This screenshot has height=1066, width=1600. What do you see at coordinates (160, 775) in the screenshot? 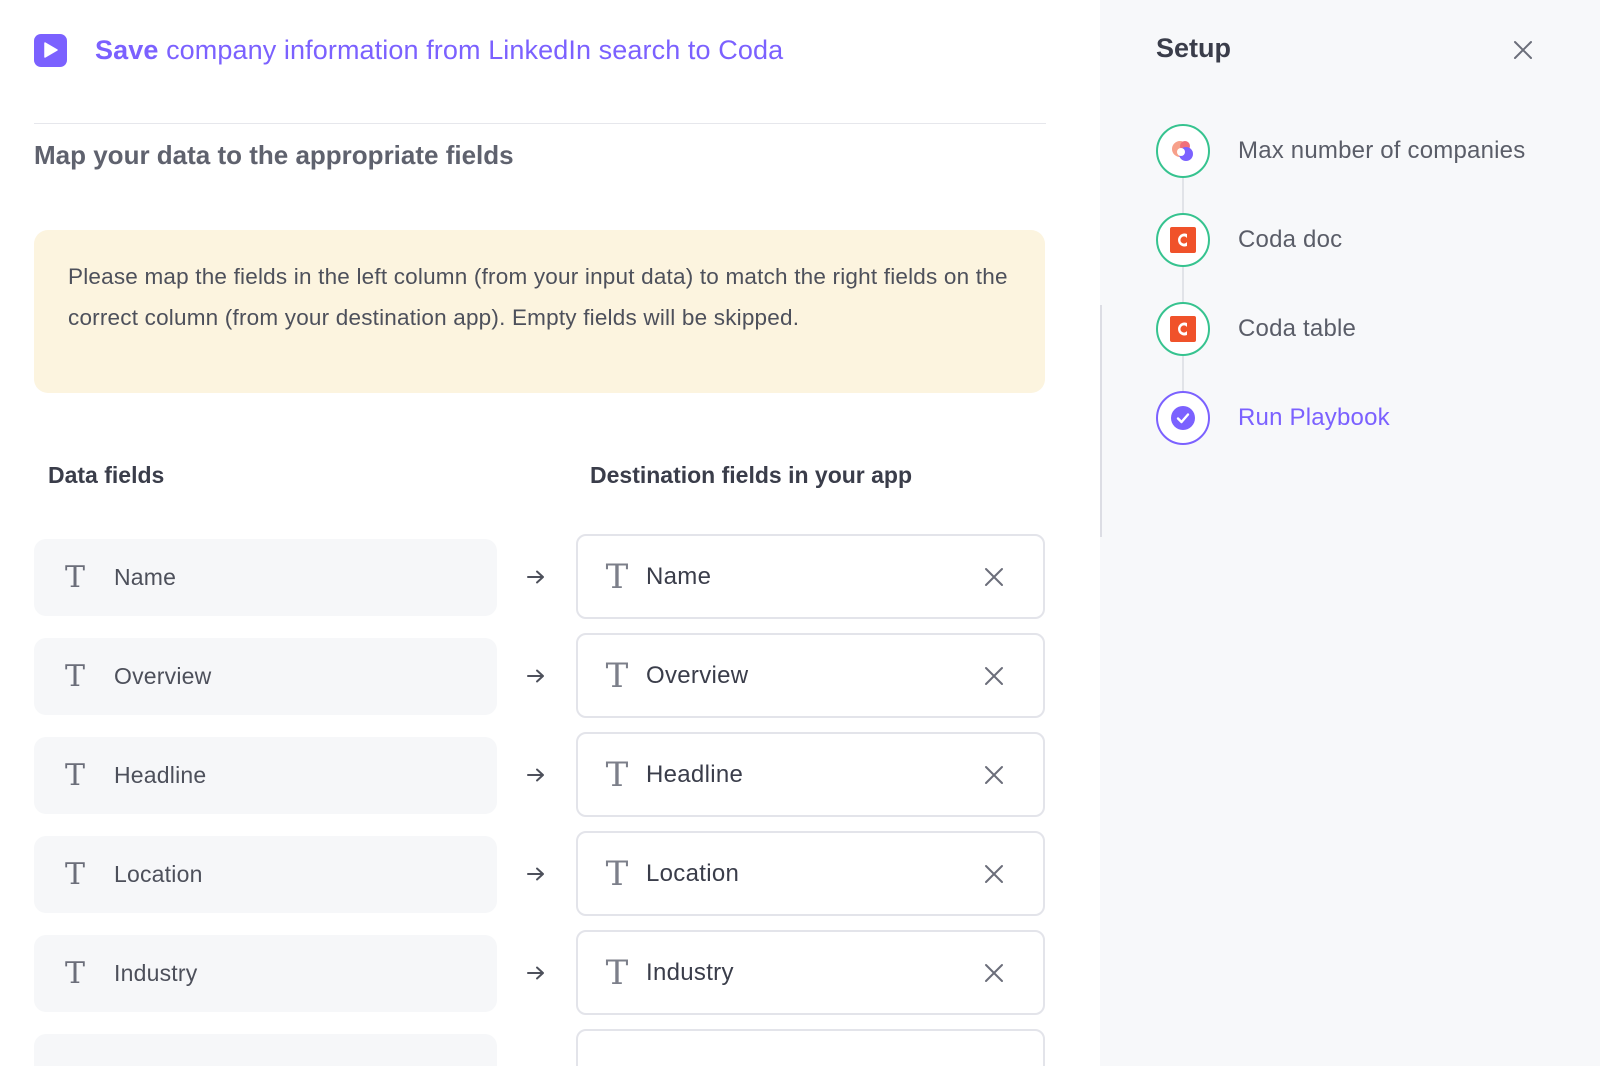
I see `source-field-label: Headline` at bounding box center [160, 775].